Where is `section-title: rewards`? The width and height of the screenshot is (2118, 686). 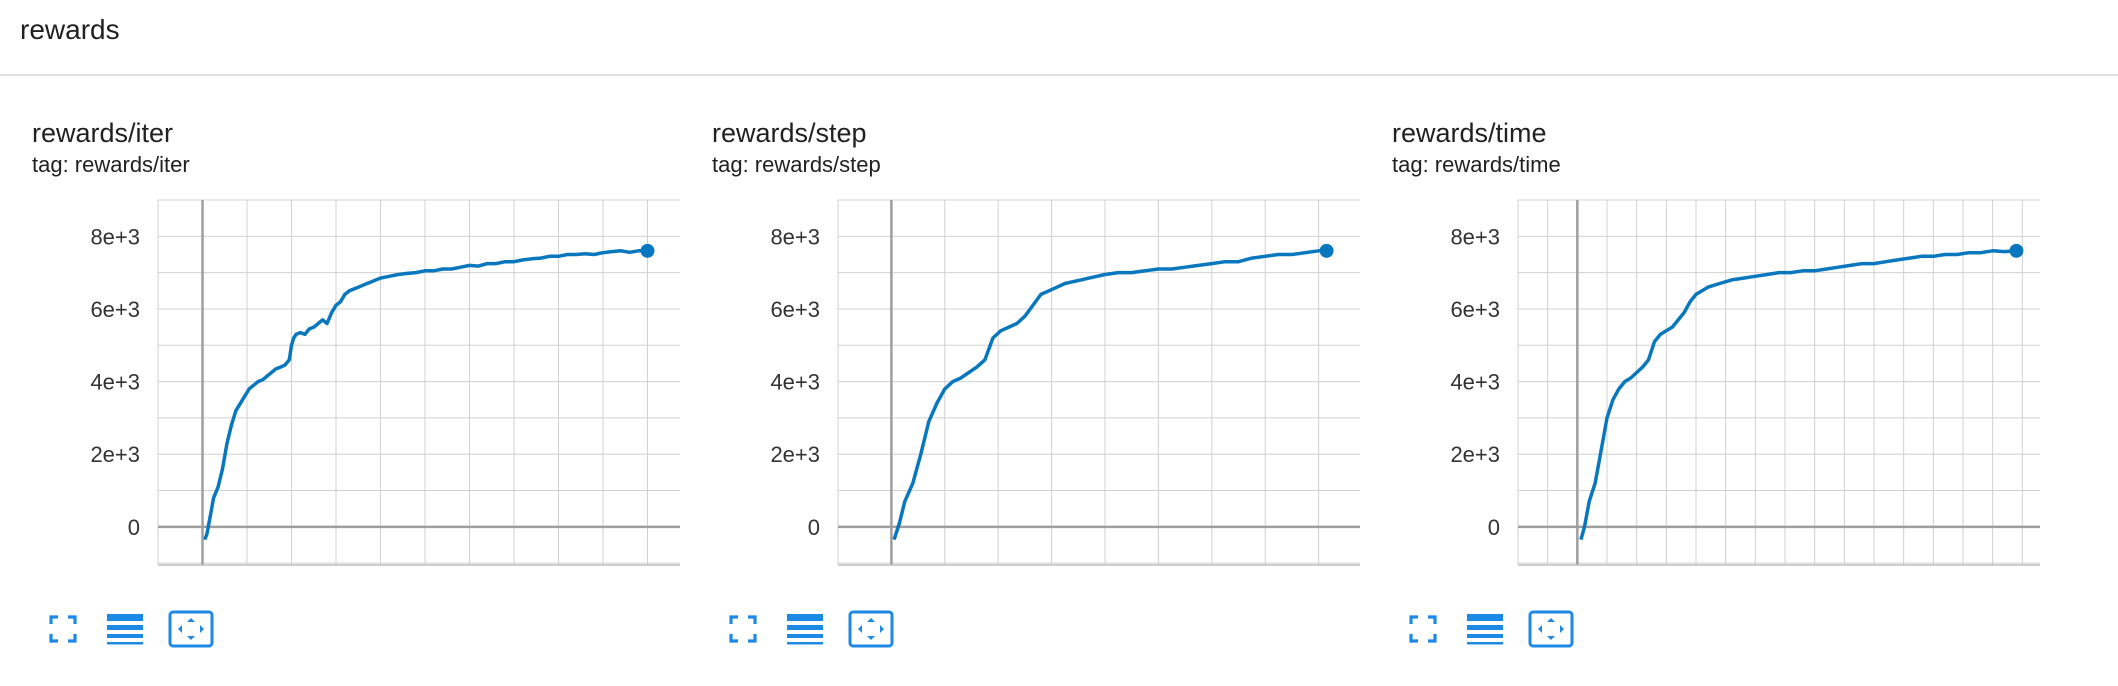
section-title: rewards is located at coordinates (70, 29).